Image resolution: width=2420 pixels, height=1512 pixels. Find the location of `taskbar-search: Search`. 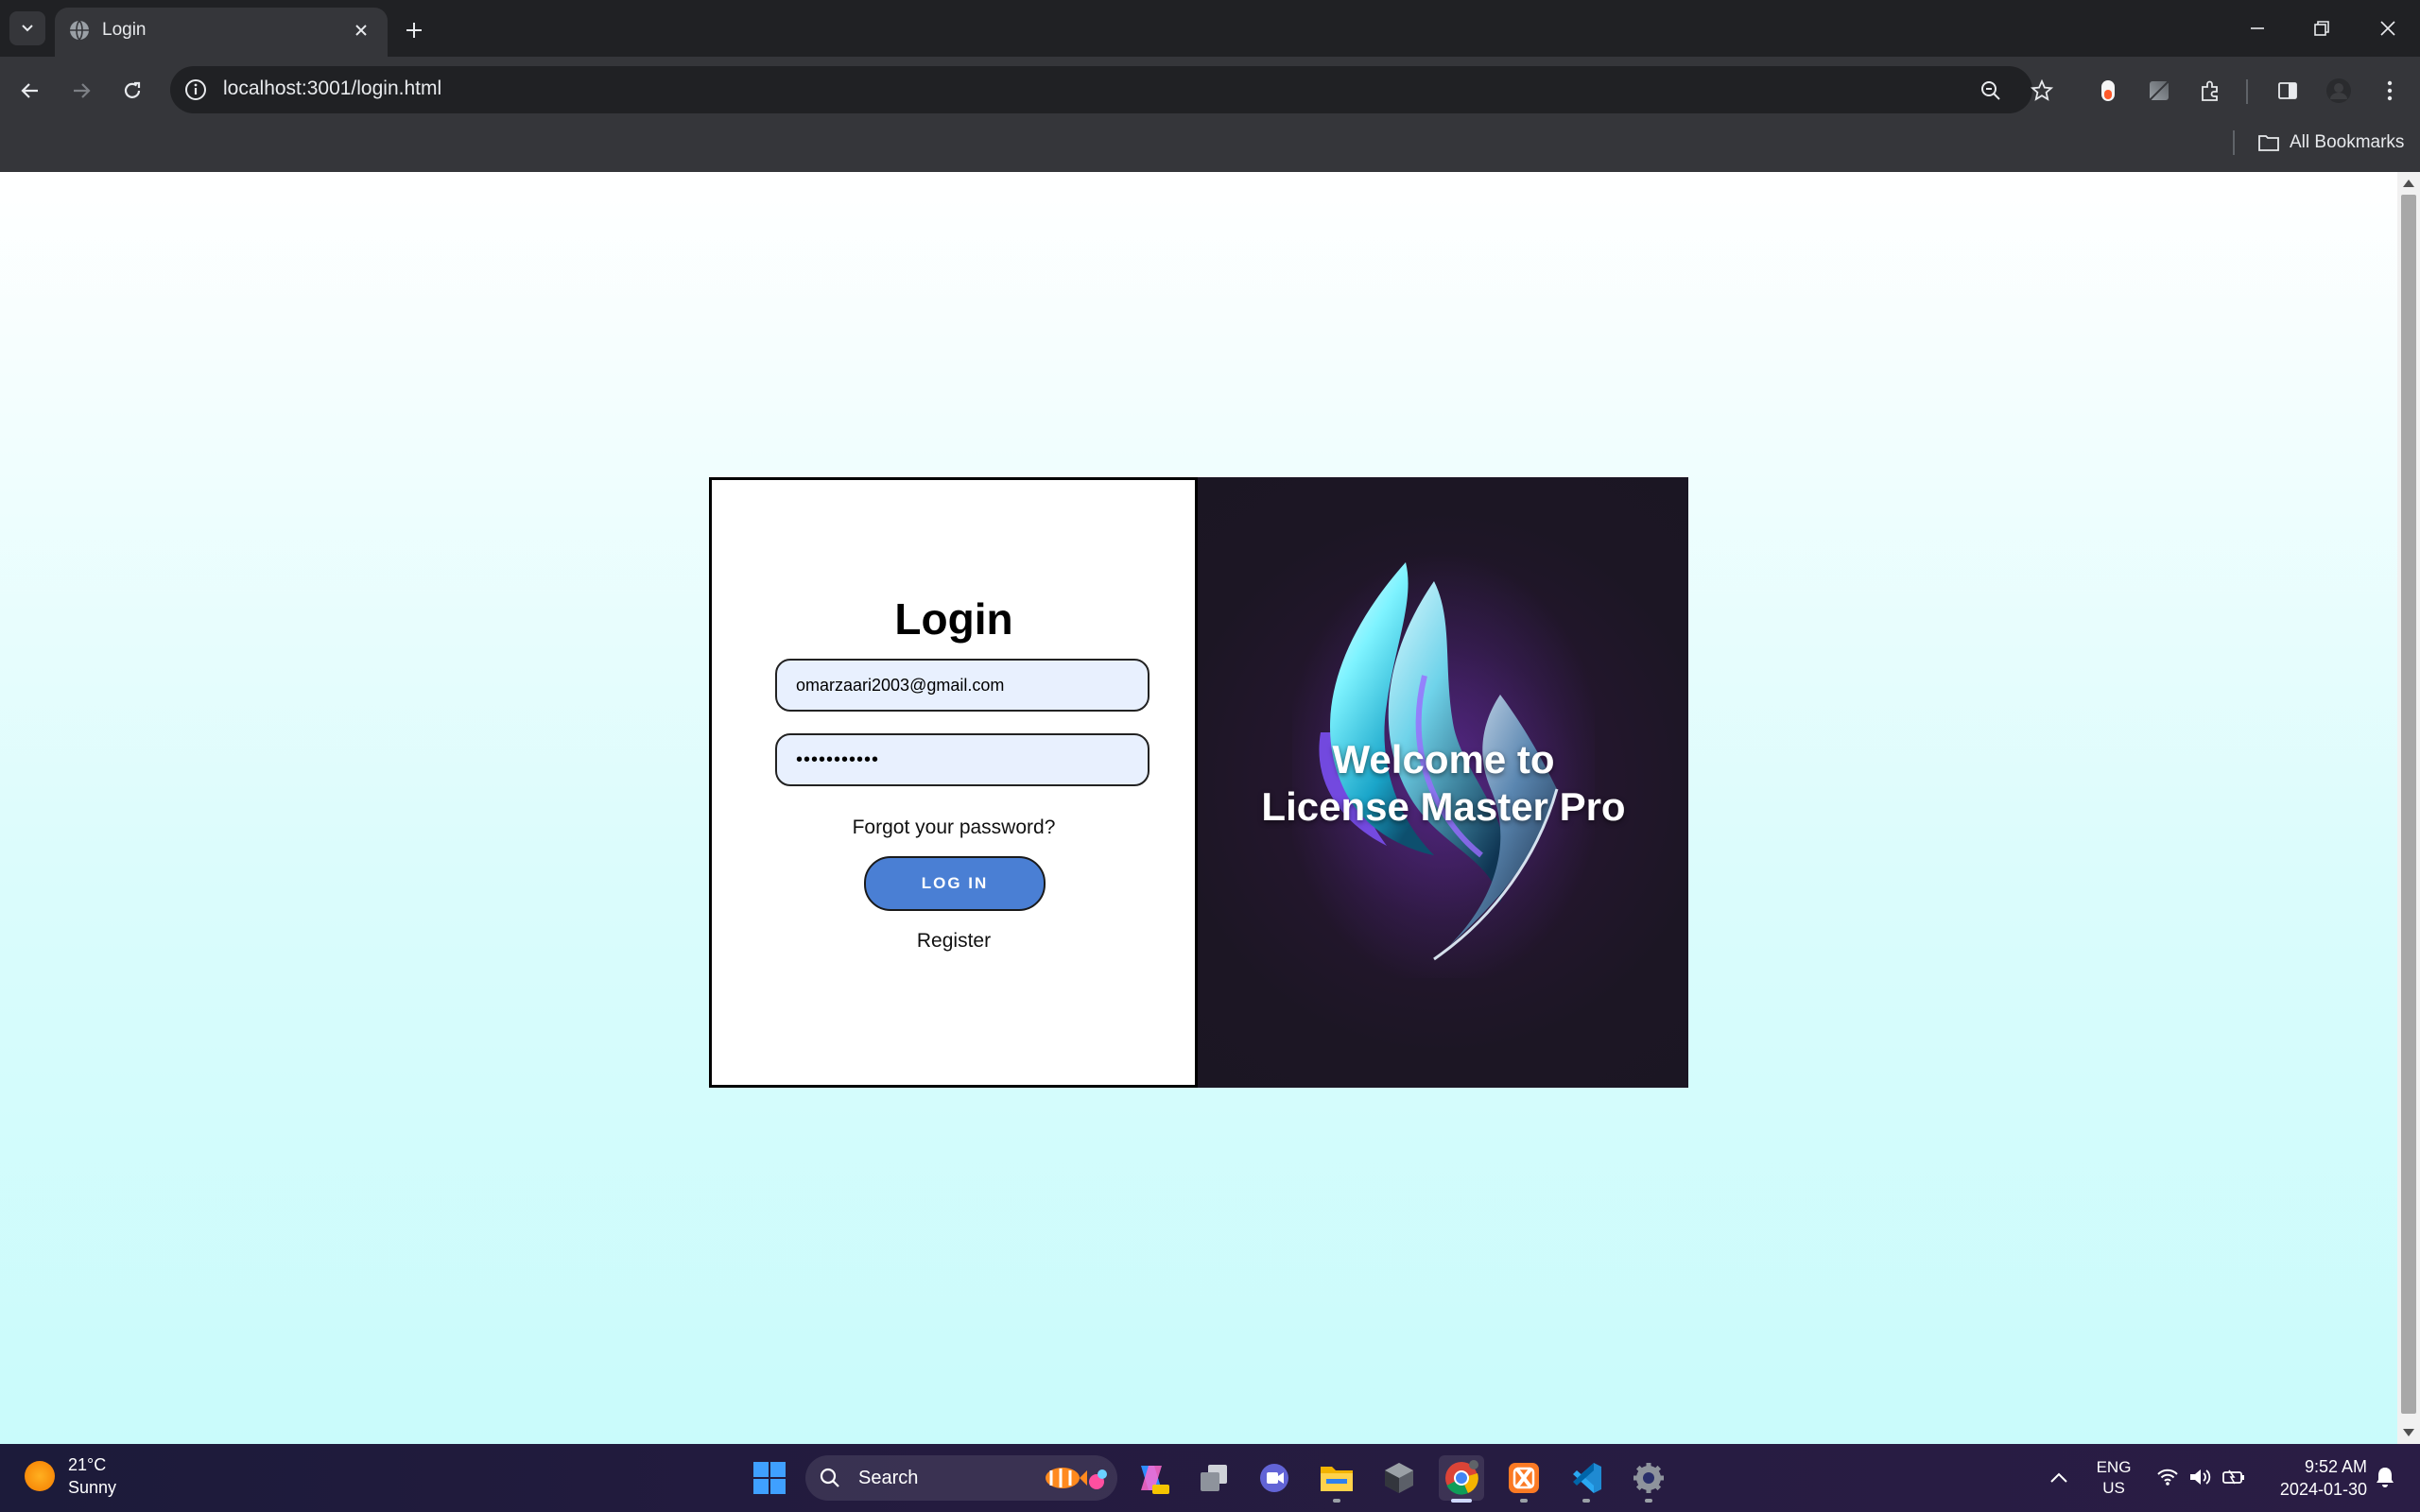

taskbar-search: Search is located at coordinates (961, 1478).